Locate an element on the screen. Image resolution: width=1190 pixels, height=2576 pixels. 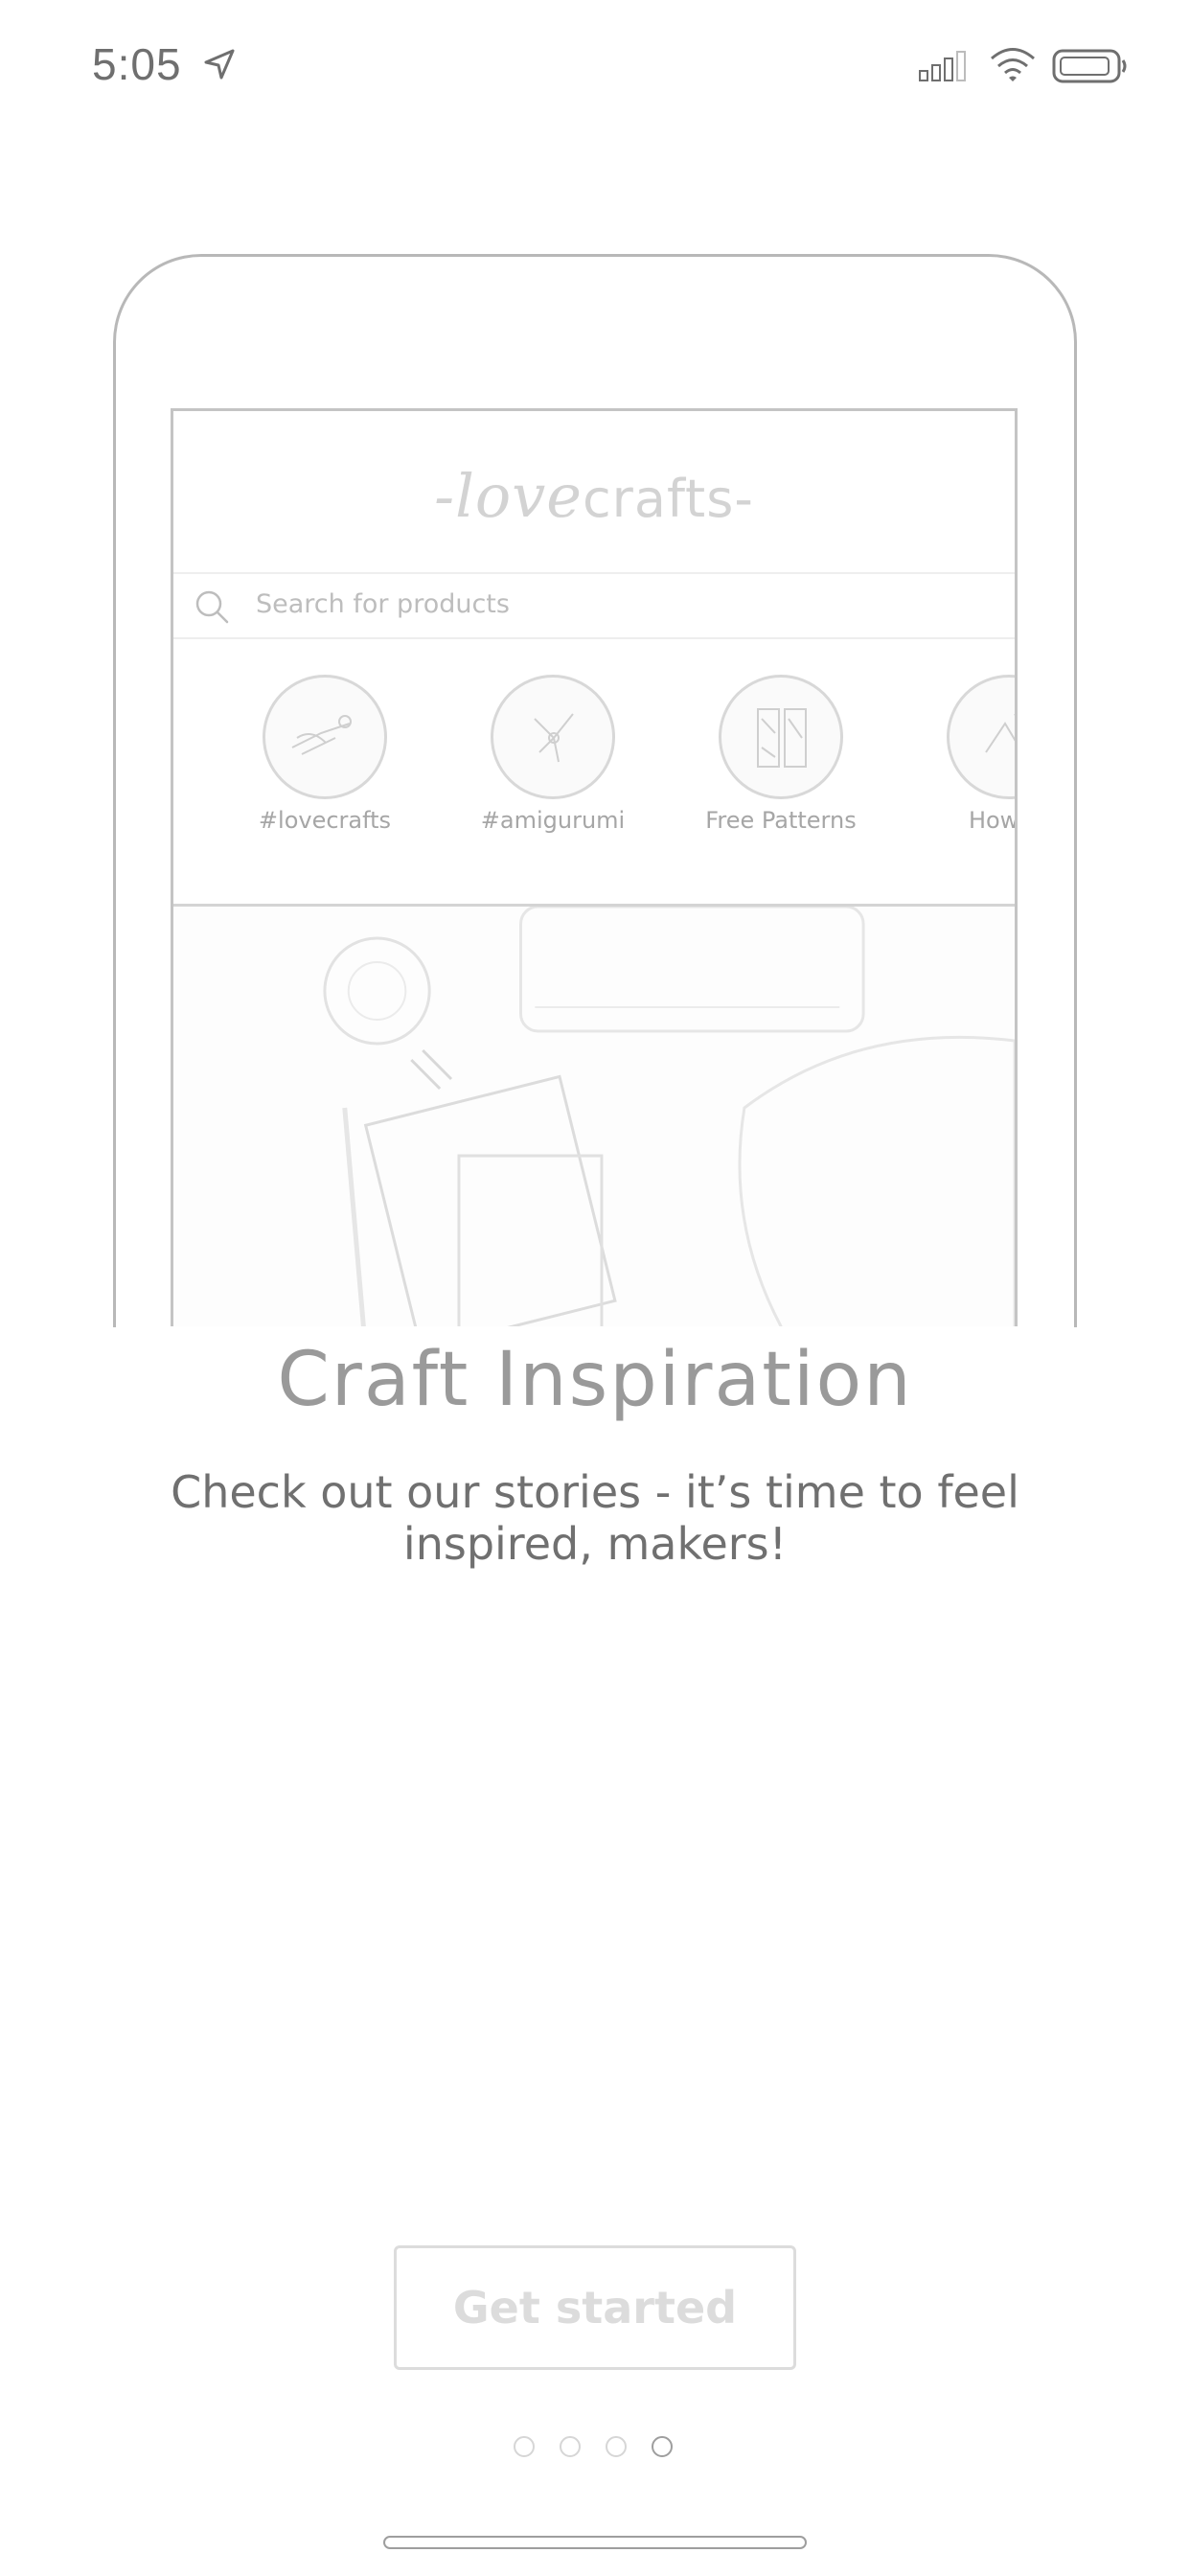
craft-photo-illustration is located at coordinates (594, 1115).